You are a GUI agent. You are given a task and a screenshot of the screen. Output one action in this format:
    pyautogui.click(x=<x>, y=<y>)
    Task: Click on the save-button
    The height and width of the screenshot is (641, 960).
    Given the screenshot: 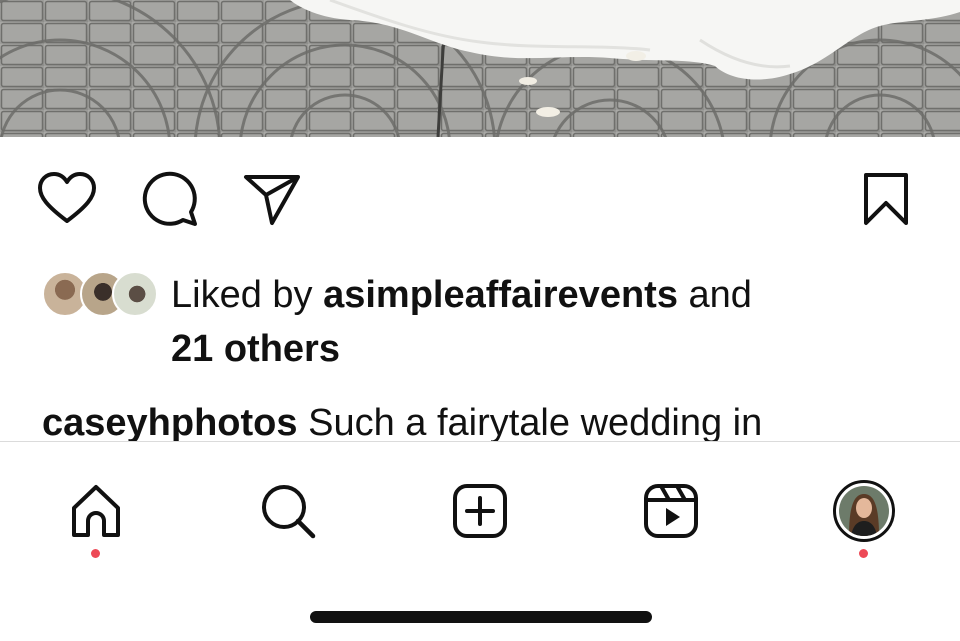 What is the action you would take?
    pyautogui.click(x=886, y=199)
    